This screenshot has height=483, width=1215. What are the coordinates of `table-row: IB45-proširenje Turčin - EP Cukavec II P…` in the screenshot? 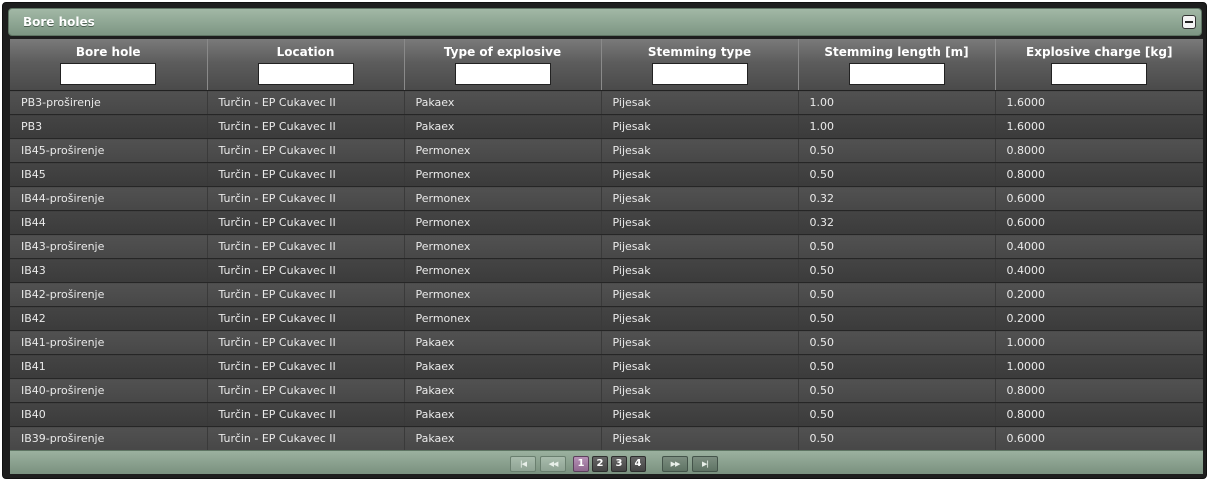 It's located at (606, 150).